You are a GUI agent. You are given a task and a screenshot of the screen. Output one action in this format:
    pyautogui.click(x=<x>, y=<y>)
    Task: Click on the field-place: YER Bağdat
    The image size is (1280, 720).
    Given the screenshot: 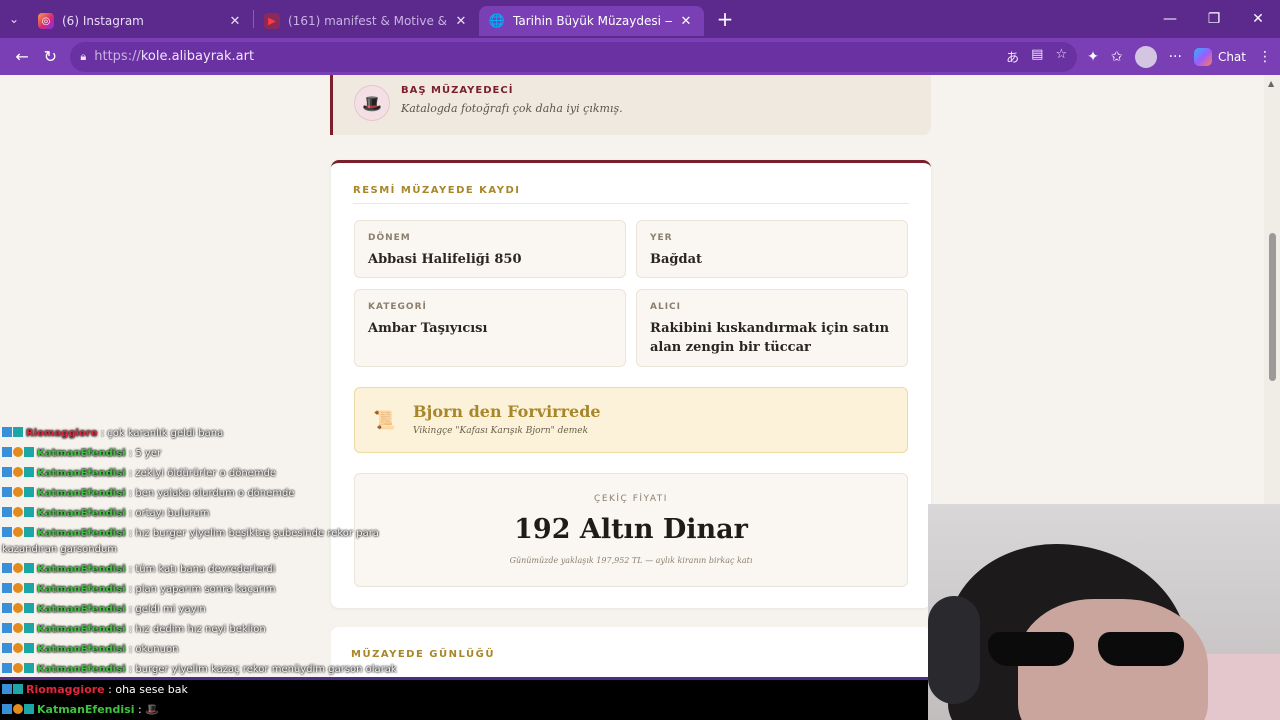 What is the action you would take?
    pyautogui.click(x=772, y=249)
    